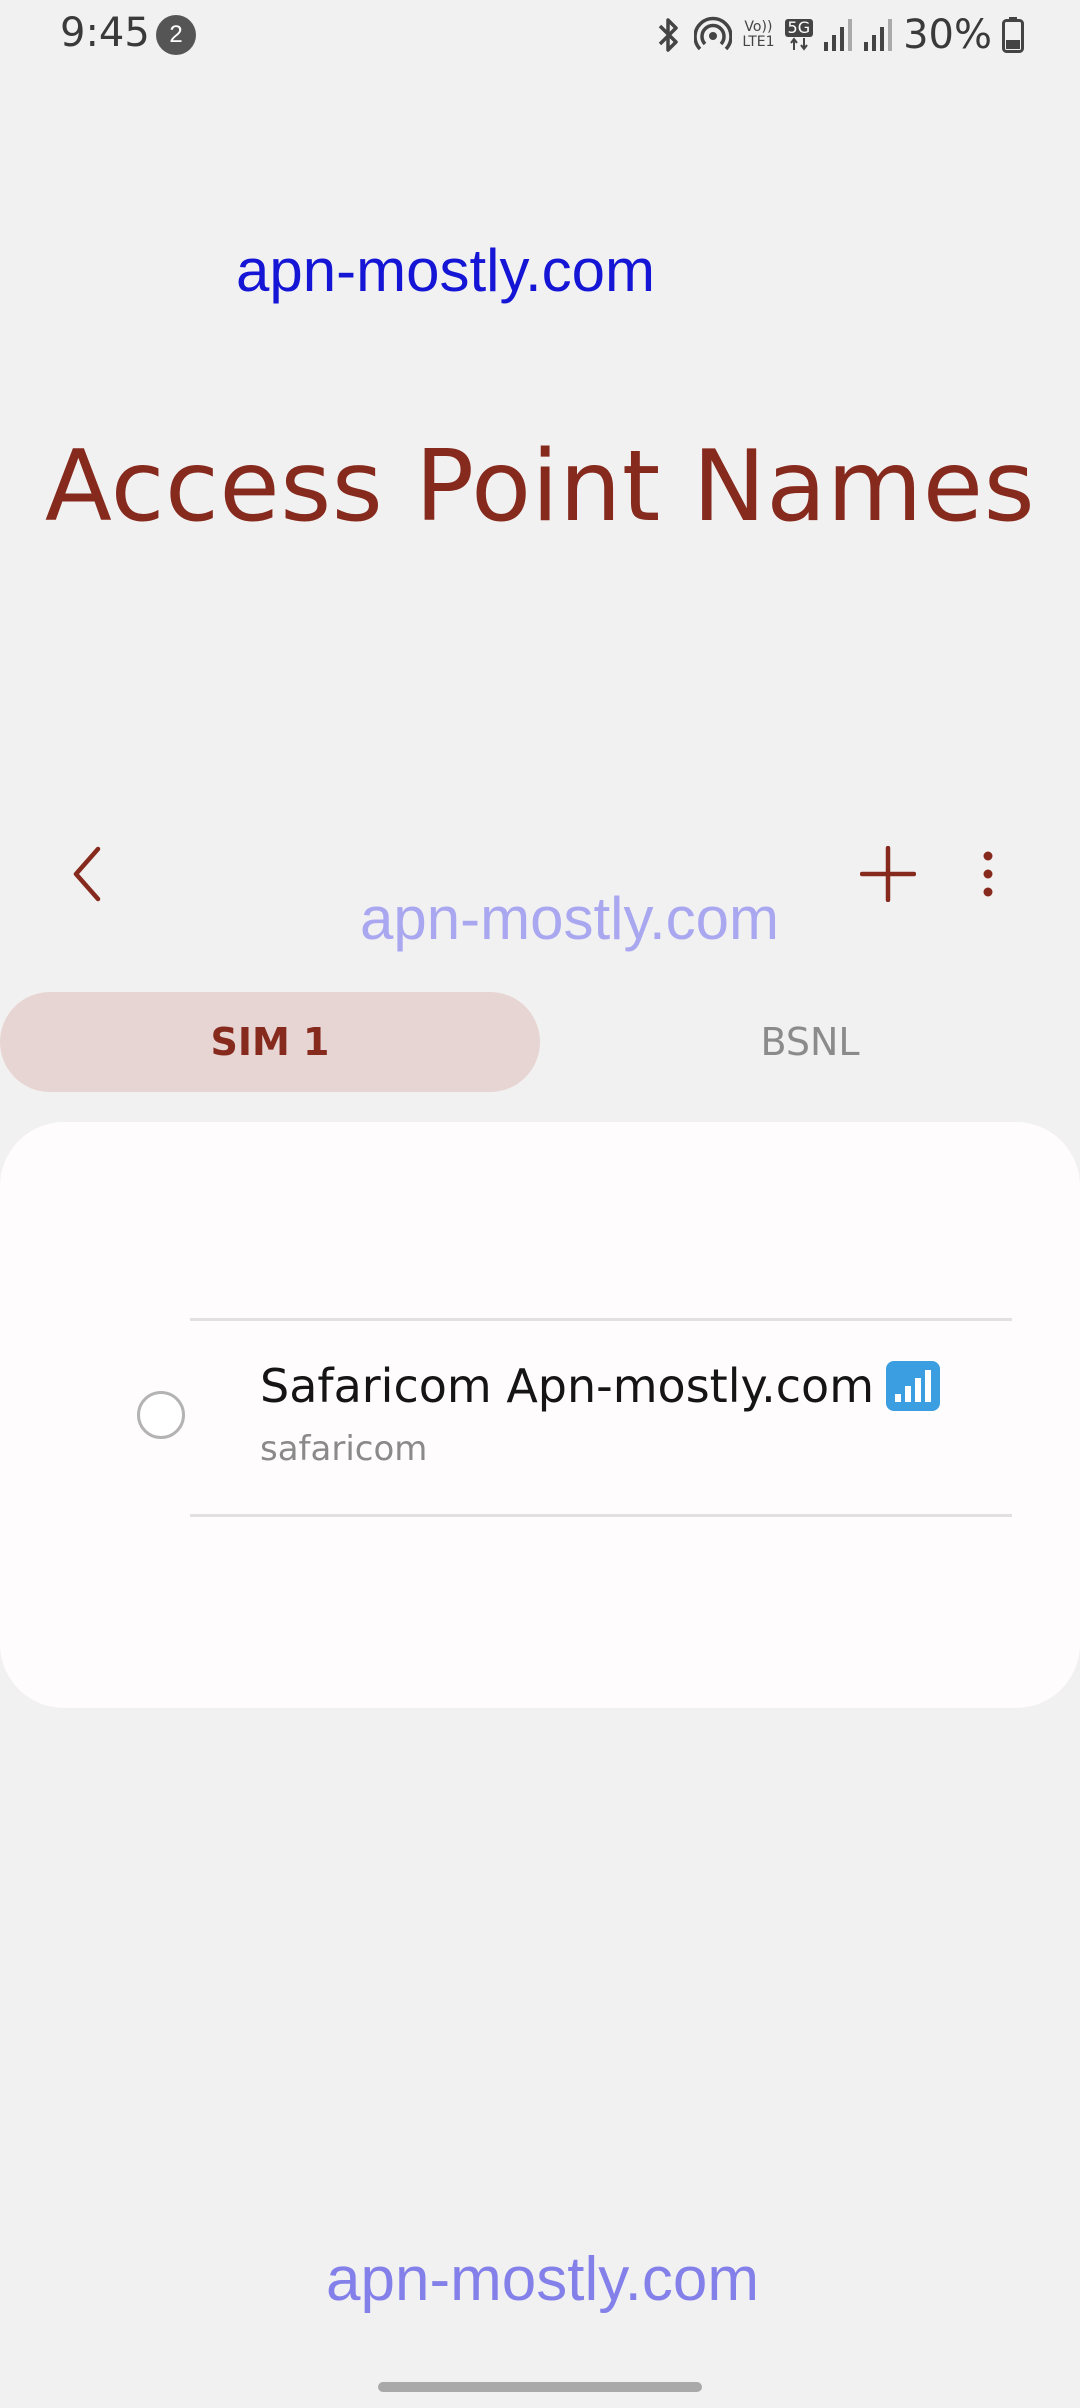  Describe the element at coordinates (105, 33) in the screenshot. I see `status-time: 9:45` at that location.